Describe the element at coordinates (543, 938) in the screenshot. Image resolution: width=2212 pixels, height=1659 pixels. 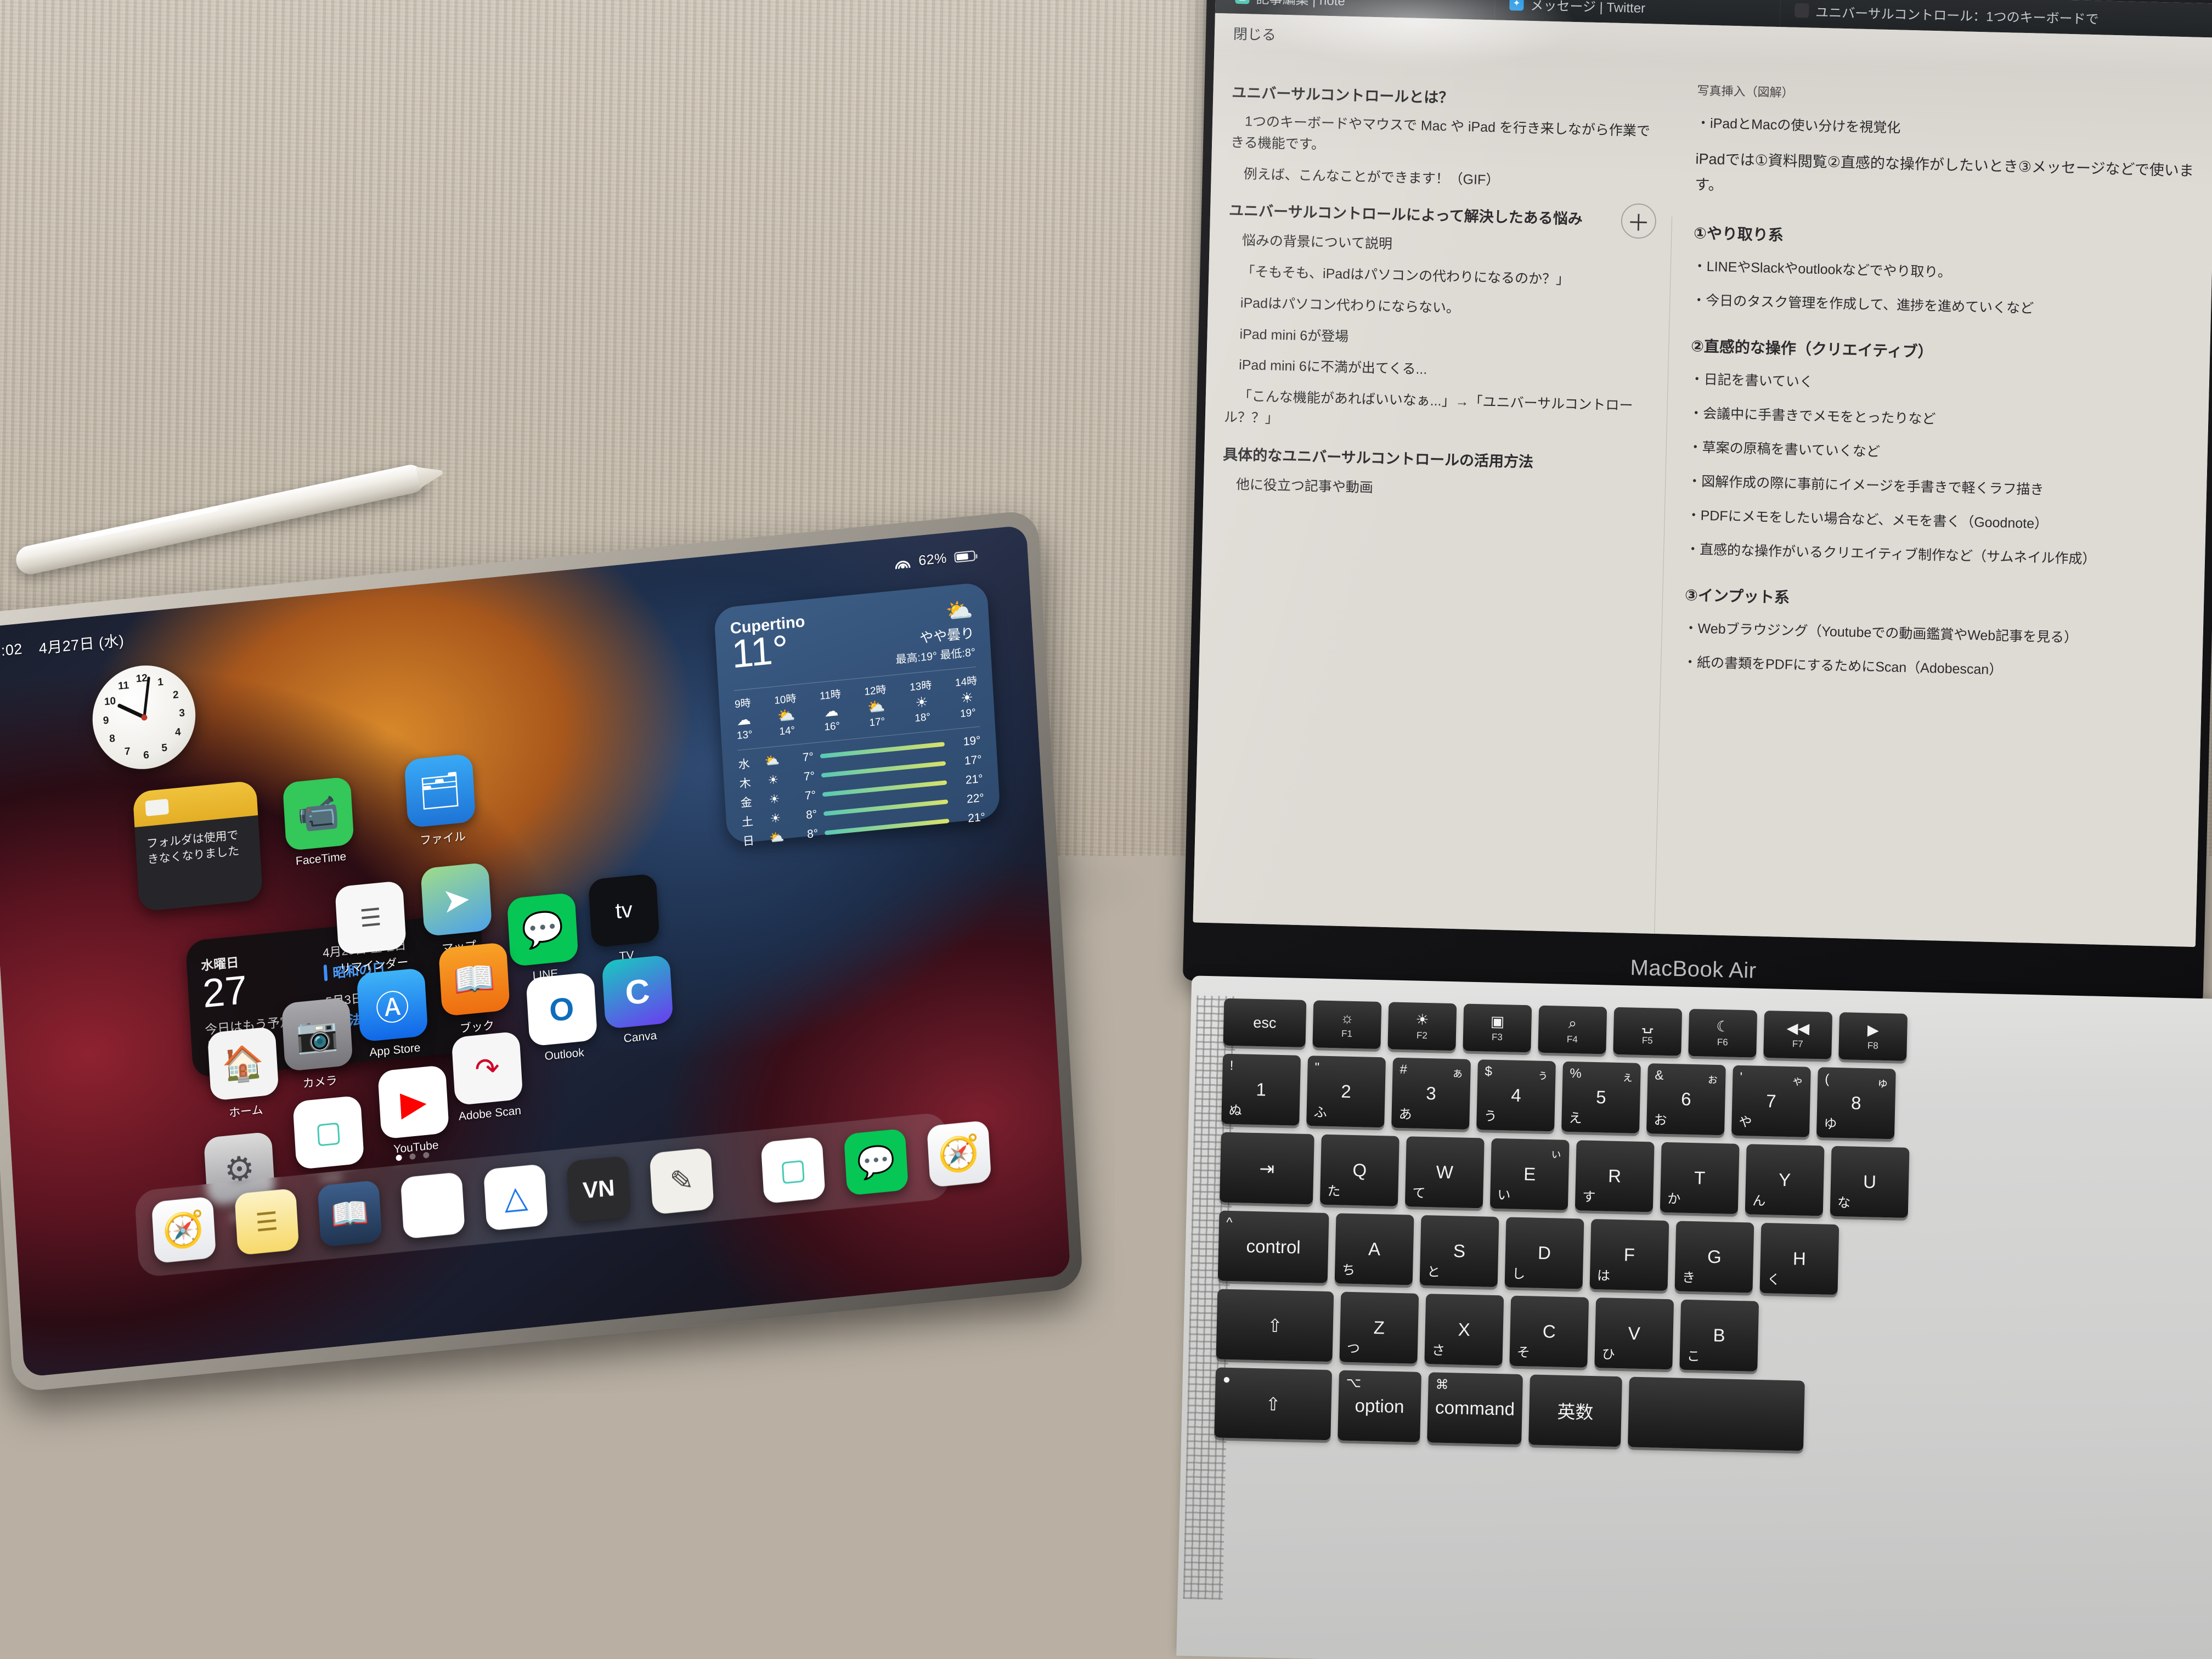
I see `app-icon-line: 💬 LINE` at that location.